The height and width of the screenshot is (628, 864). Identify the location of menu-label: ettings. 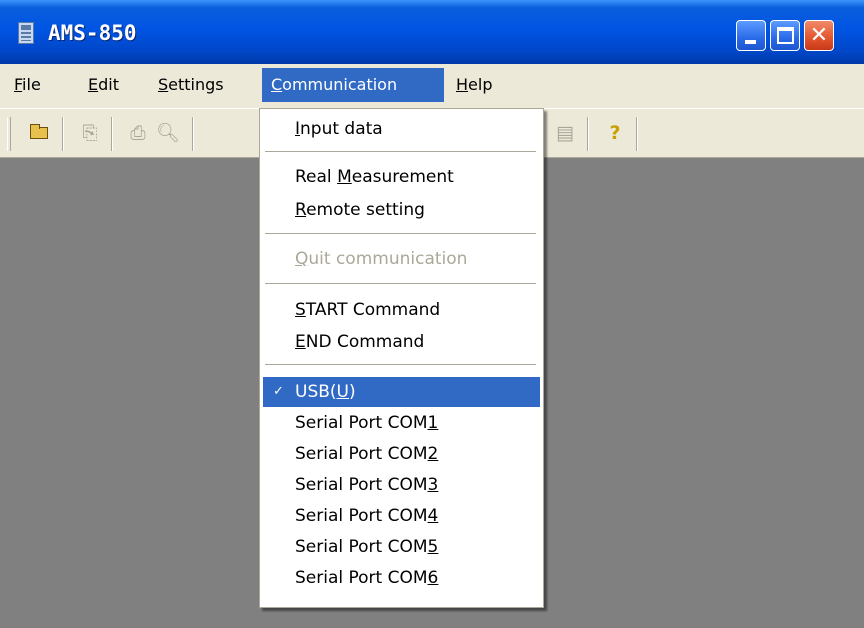
(196, 84).